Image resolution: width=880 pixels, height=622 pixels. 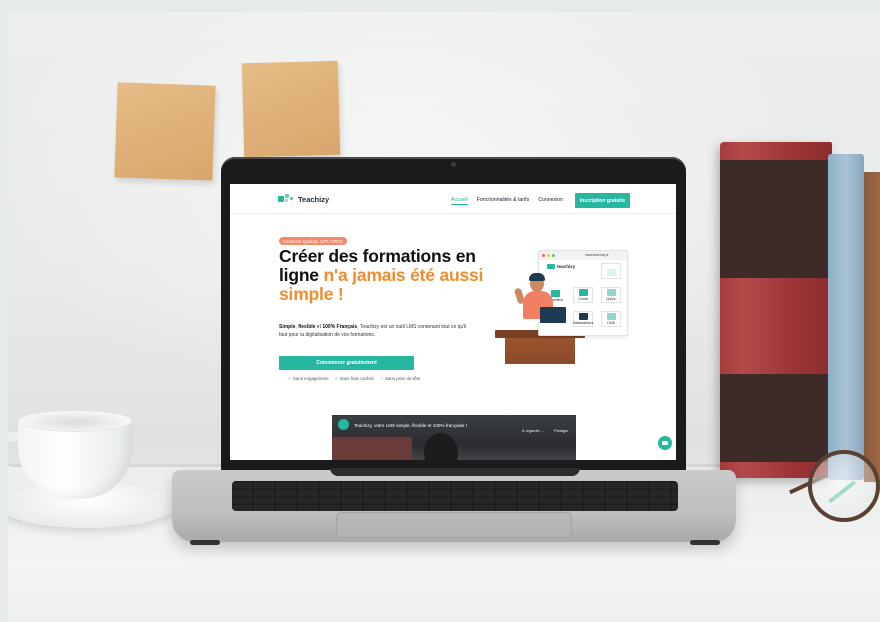 I want to click on cms-icon, so click(x=611, y=316).